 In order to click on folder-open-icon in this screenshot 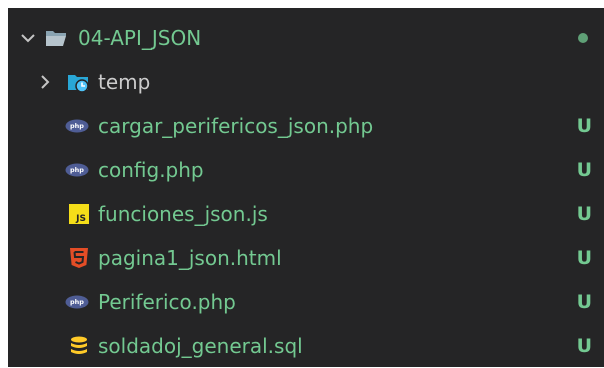, I will do `click(56, 38)`.